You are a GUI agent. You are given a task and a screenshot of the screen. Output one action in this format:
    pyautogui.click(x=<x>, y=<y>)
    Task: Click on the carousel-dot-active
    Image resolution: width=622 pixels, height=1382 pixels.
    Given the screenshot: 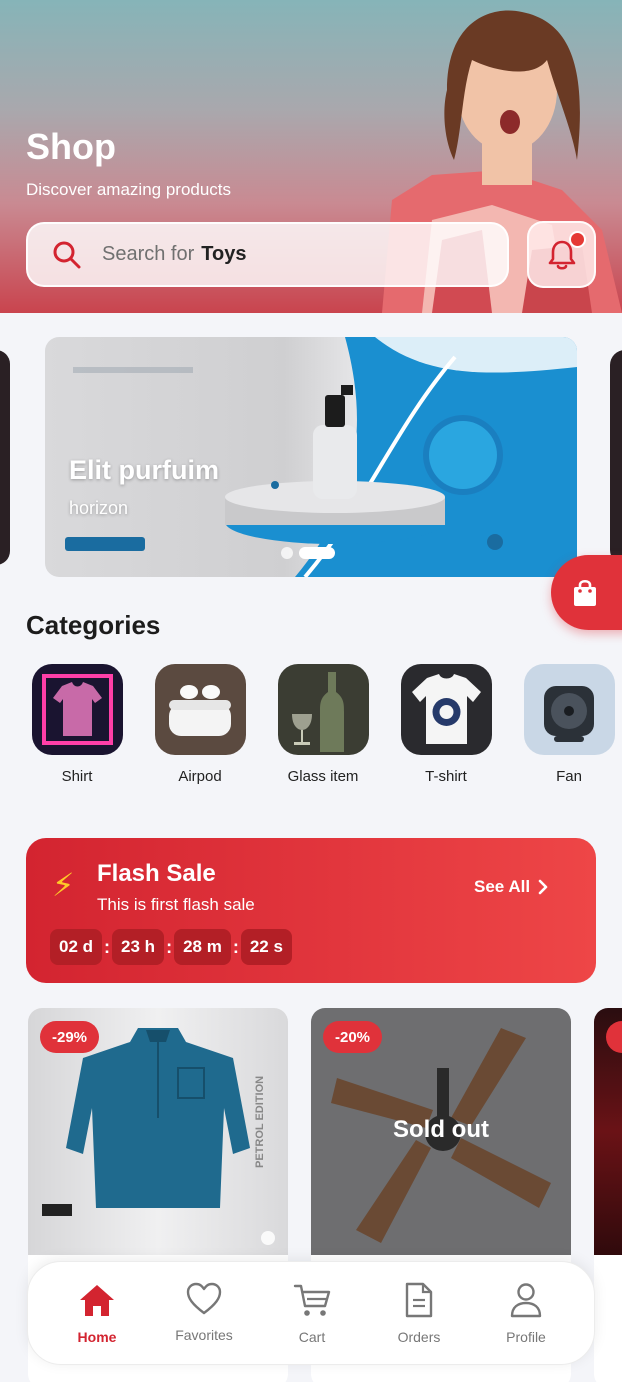 What is the action you would take?
    pyautogui.click(x=317, y=553)
    